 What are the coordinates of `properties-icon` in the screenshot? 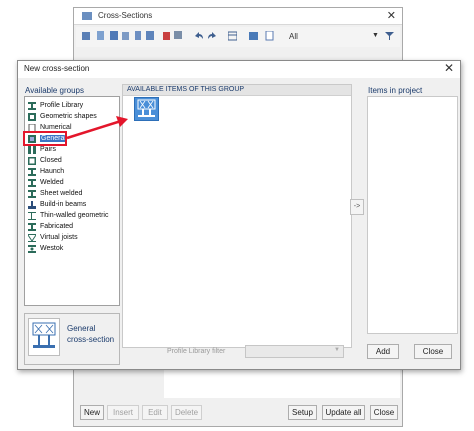 It's located at (138, 36).